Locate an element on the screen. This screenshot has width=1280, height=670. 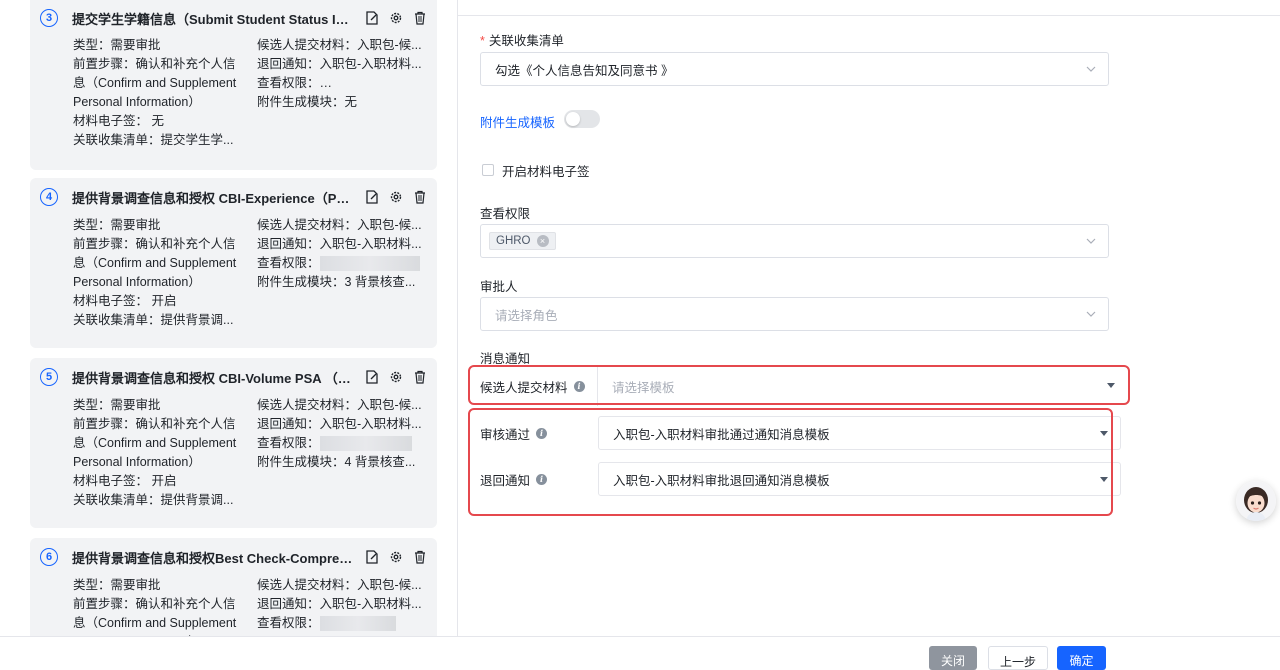
step-number: 3 is located at coordinates (49, 18).